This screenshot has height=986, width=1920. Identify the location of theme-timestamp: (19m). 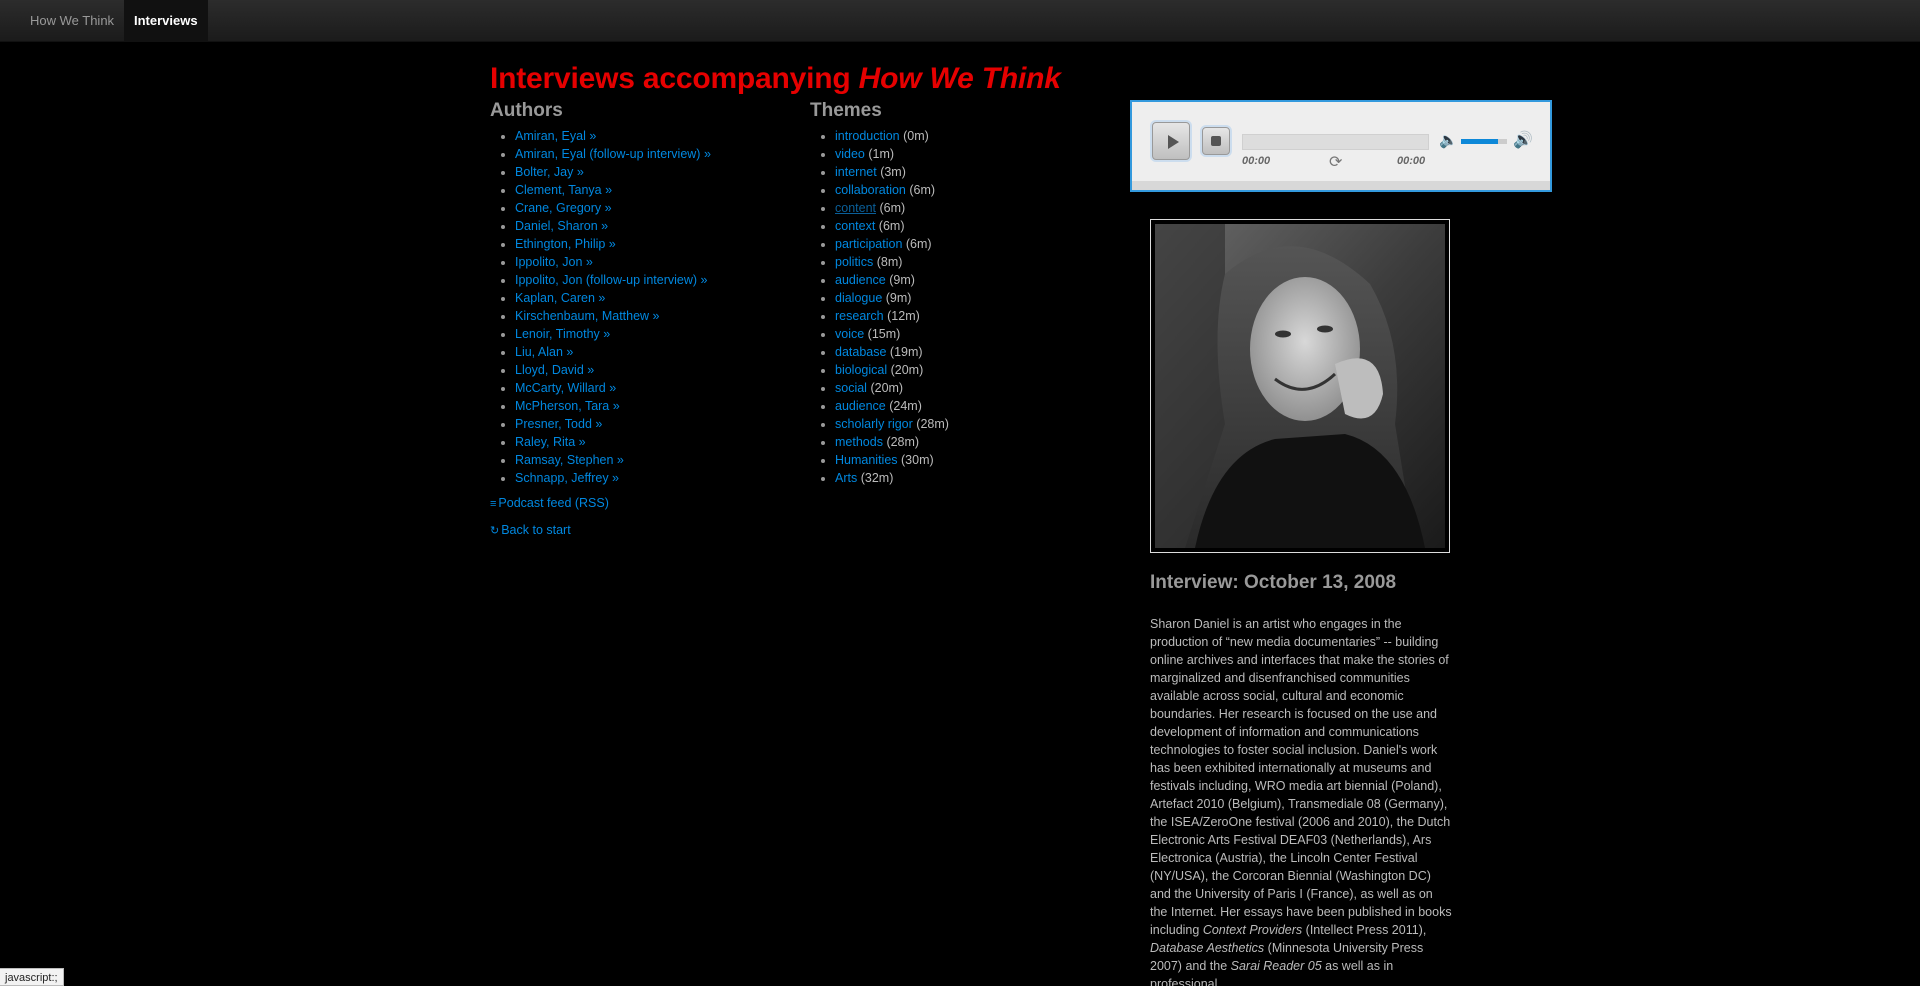
(906, 352).